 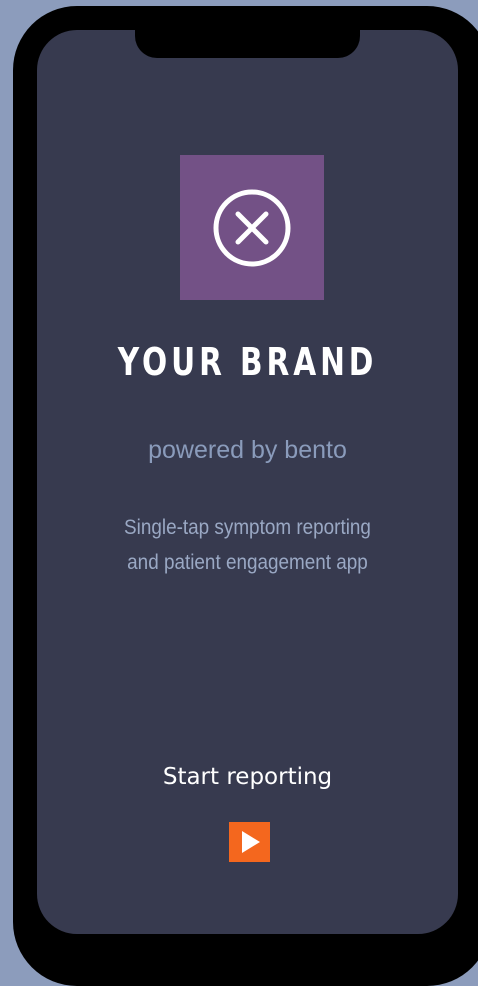 I want to click on start-reporting-label: Start reporting, so click(x=247, y=777).